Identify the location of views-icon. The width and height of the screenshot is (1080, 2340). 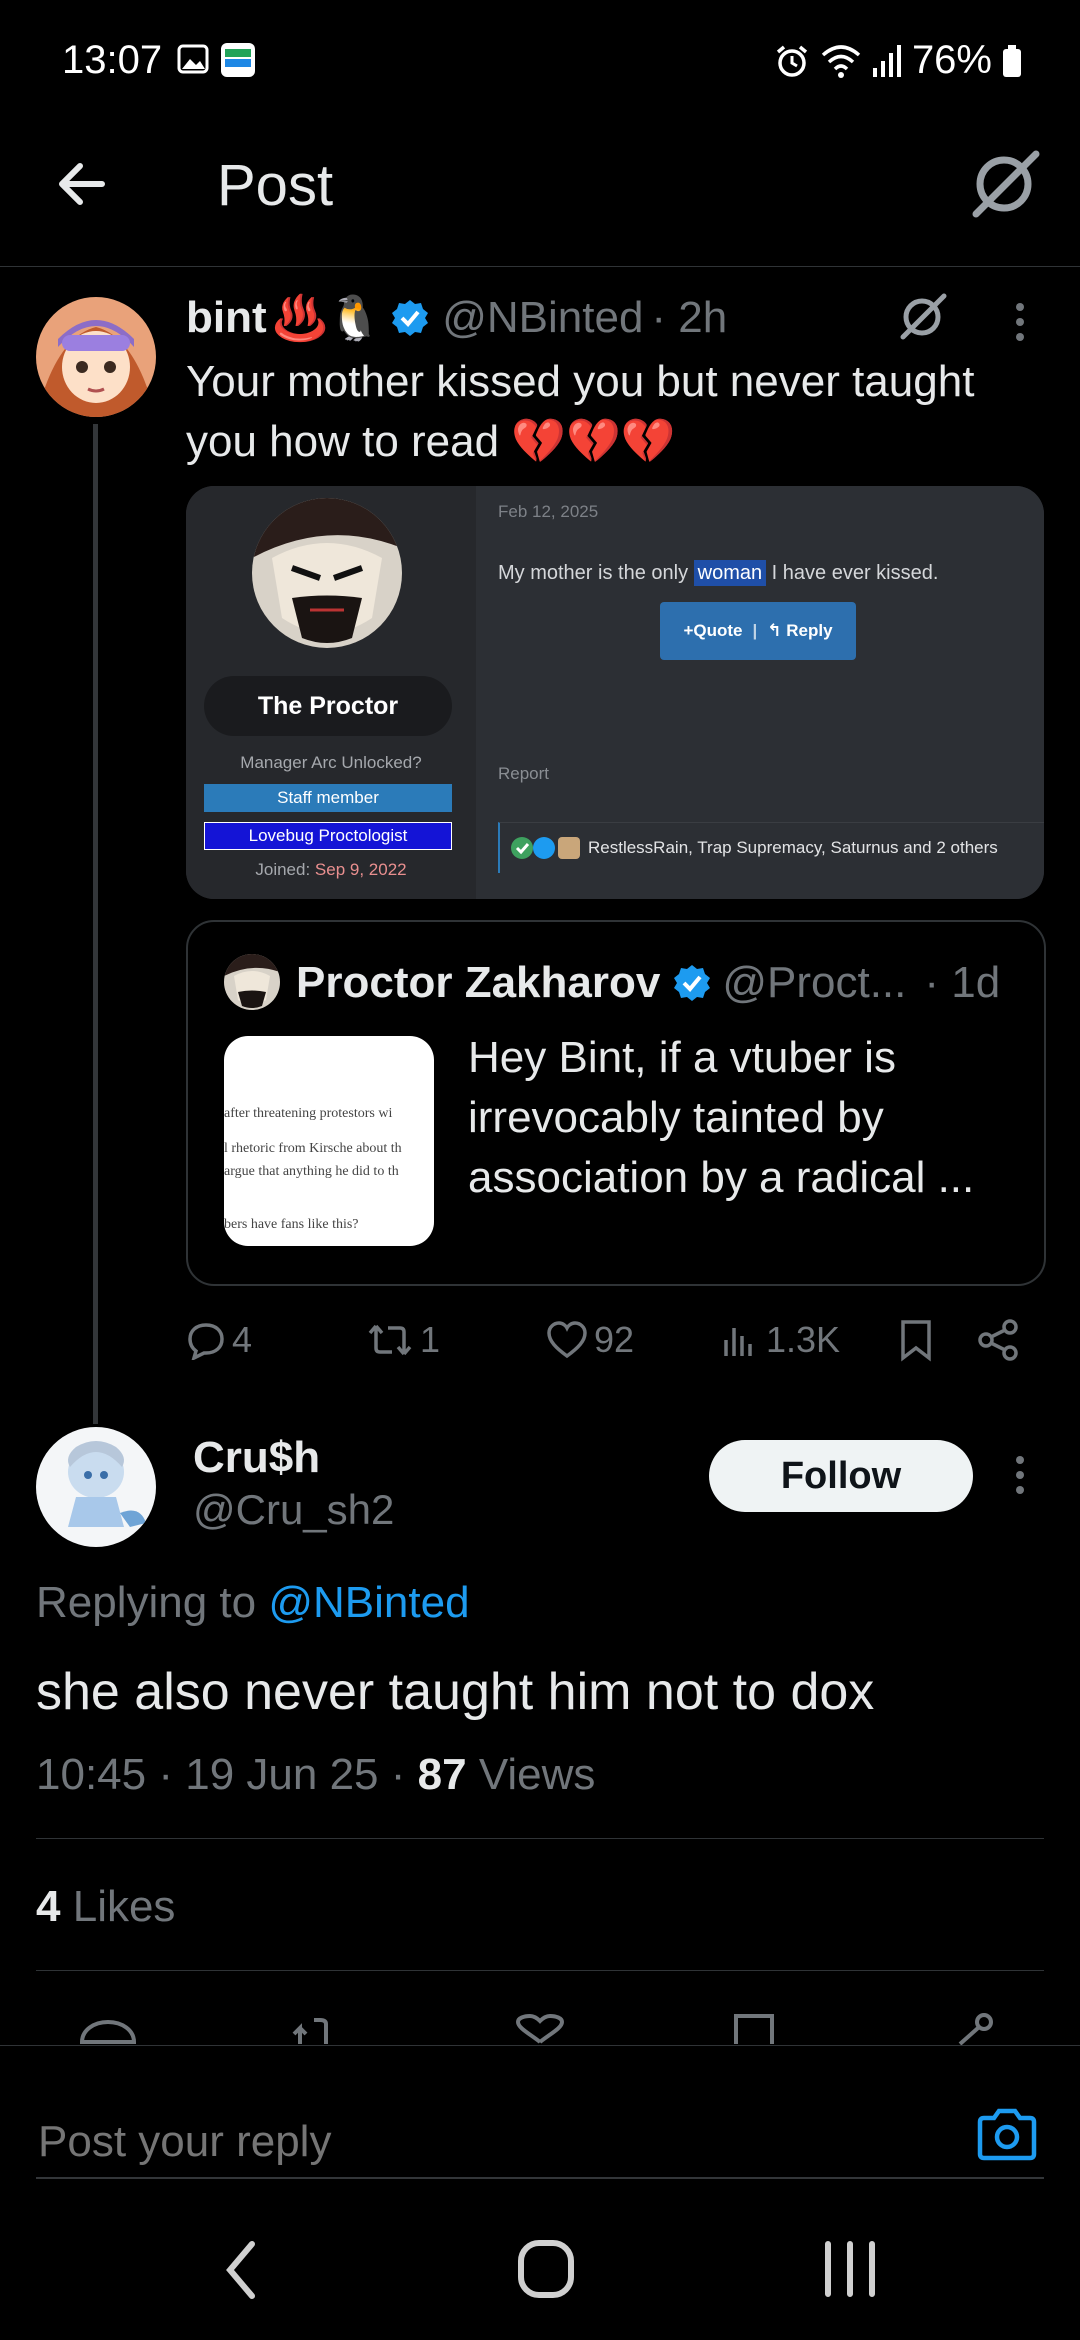
(738, 1342).